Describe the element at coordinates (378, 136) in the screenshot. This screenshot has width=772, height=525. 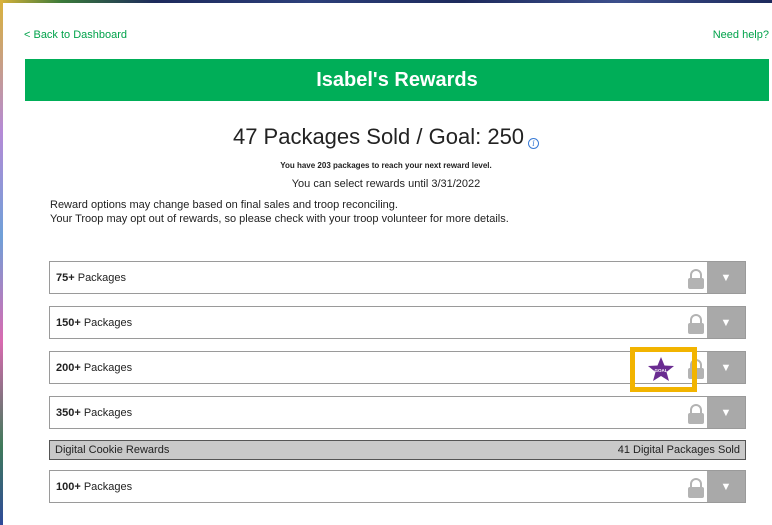
I see `packages-sold-headline: 47 Packages Sold / Goal: 250` at that location.